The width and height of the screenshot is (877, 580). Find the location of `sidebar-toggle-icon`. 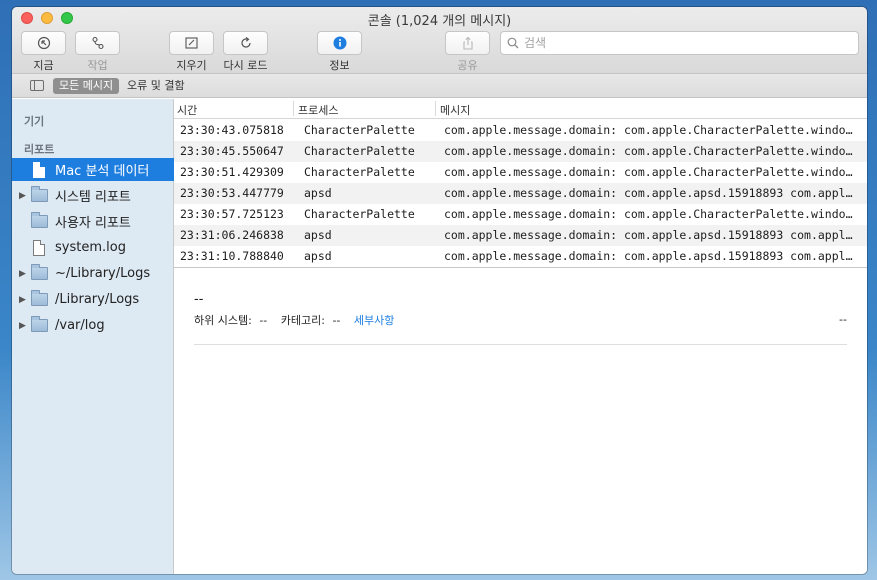

sidebar-toggle-icon is located at coordinates (37, 85).